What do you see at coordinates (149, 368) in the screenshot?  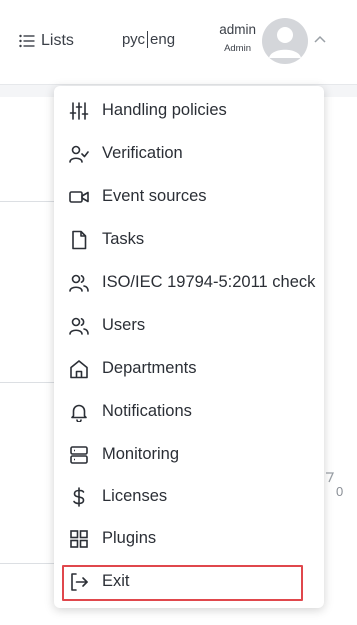 I see `menu-item-label: Departments` at bounding box center [149, 368].